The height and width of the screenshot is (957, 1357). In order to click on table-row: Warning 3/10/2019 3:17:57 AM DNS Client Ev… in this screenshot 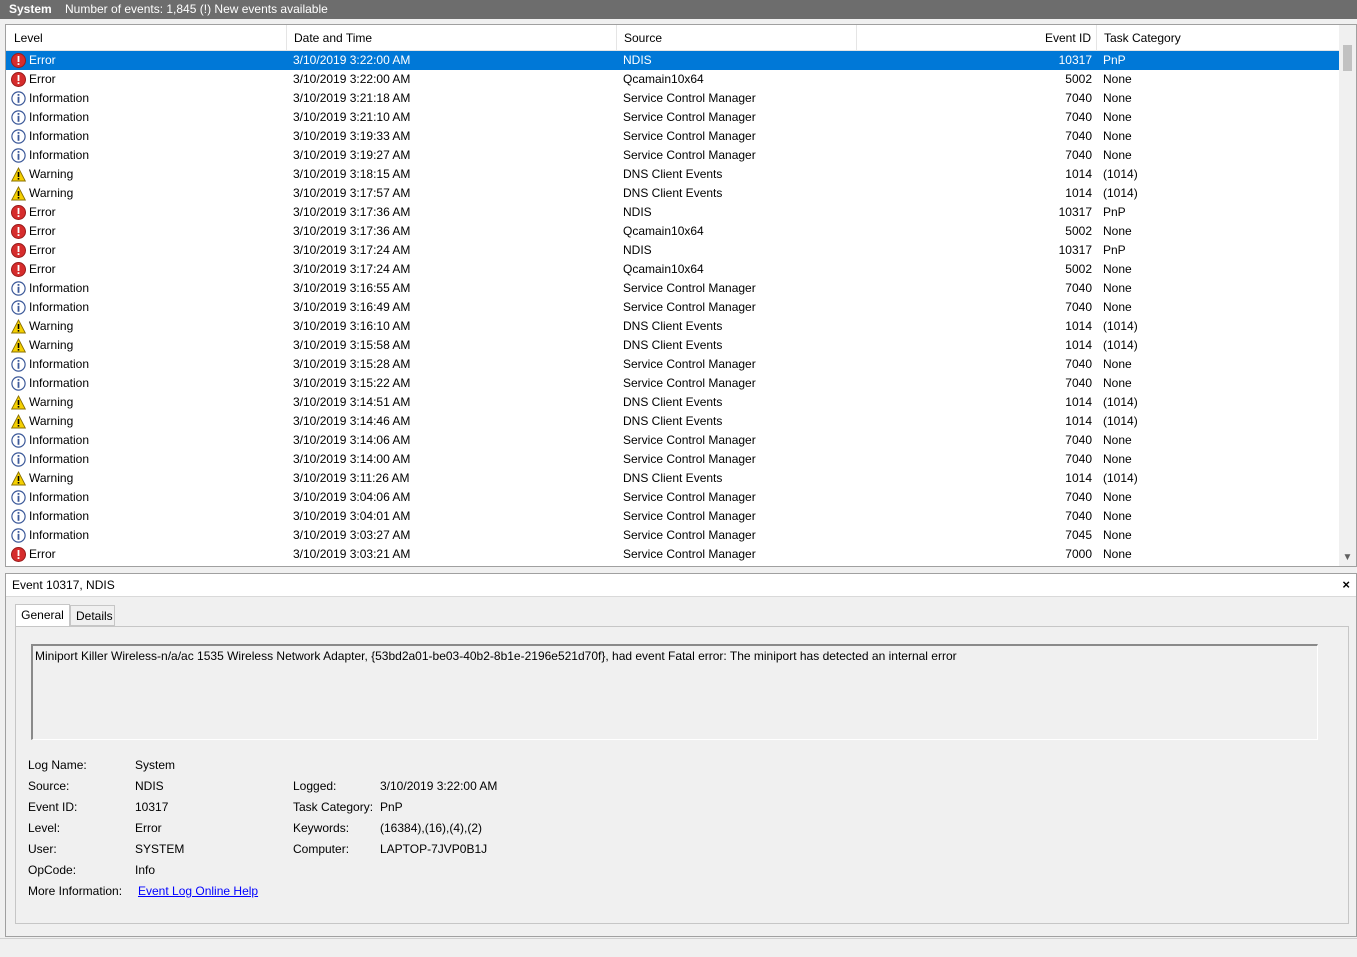, I will do `click(672, 193)`.